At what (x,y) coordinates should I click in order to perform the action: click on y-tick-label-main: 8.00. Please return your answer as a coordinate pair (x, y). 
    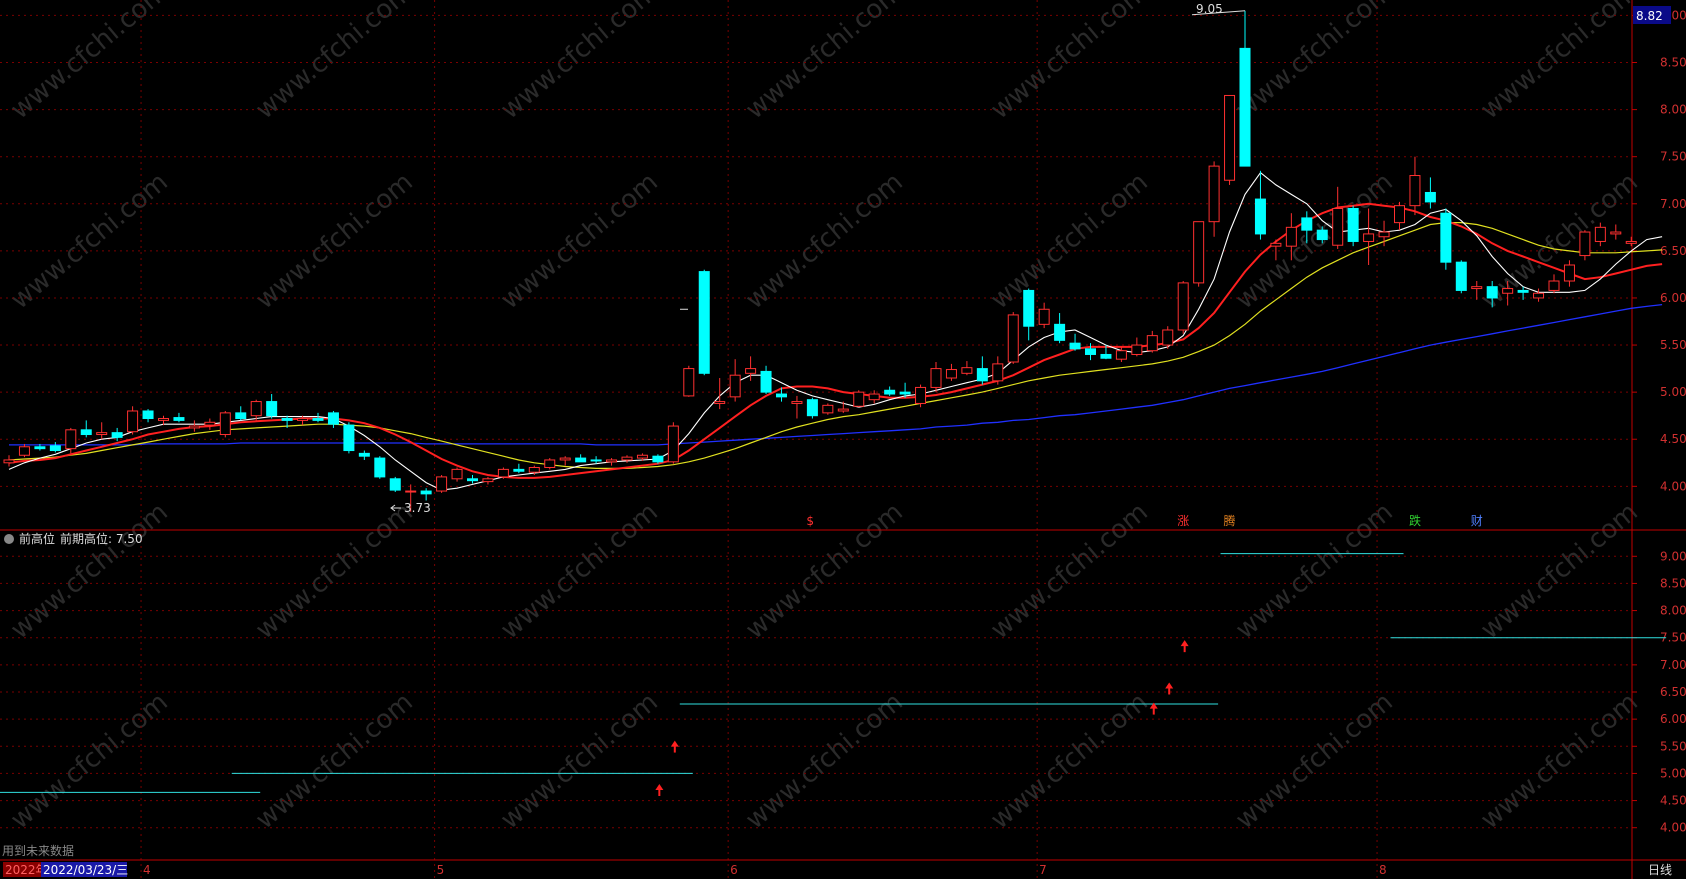
    Looking at the image, I should click on (1673, 110).